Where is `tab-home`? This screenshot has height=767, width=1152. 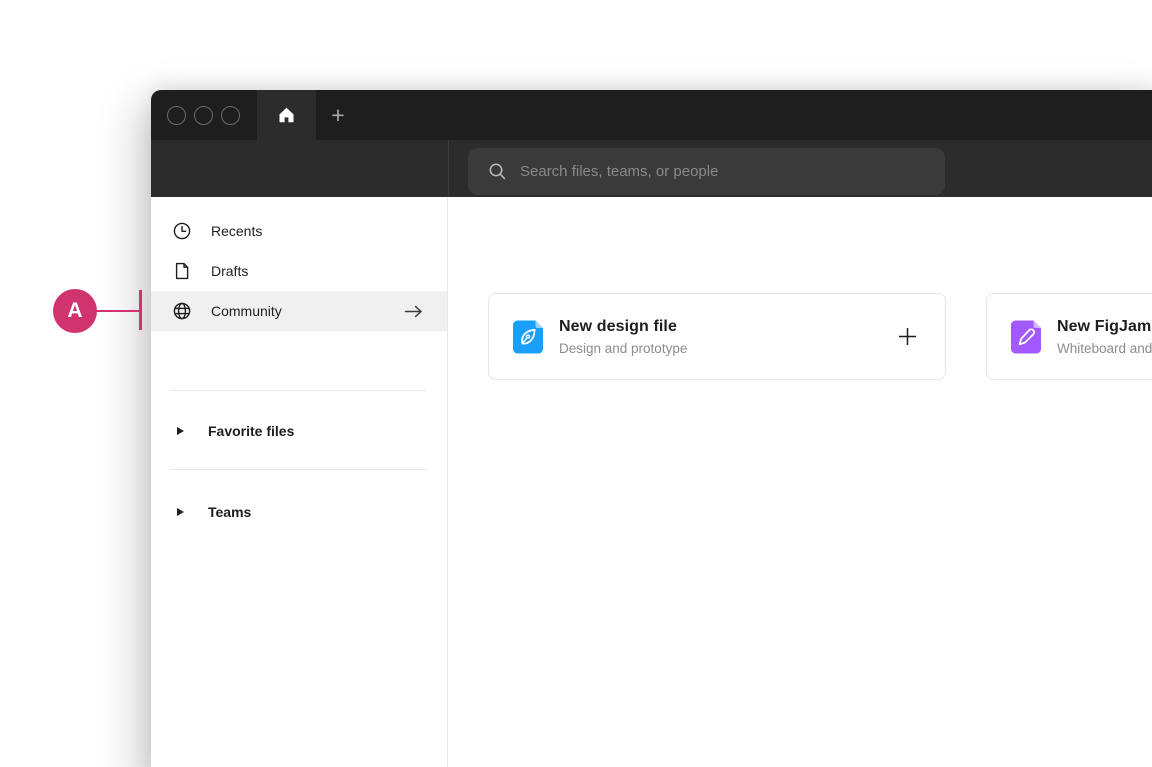 tab-home is located at coordinates (286, 115).